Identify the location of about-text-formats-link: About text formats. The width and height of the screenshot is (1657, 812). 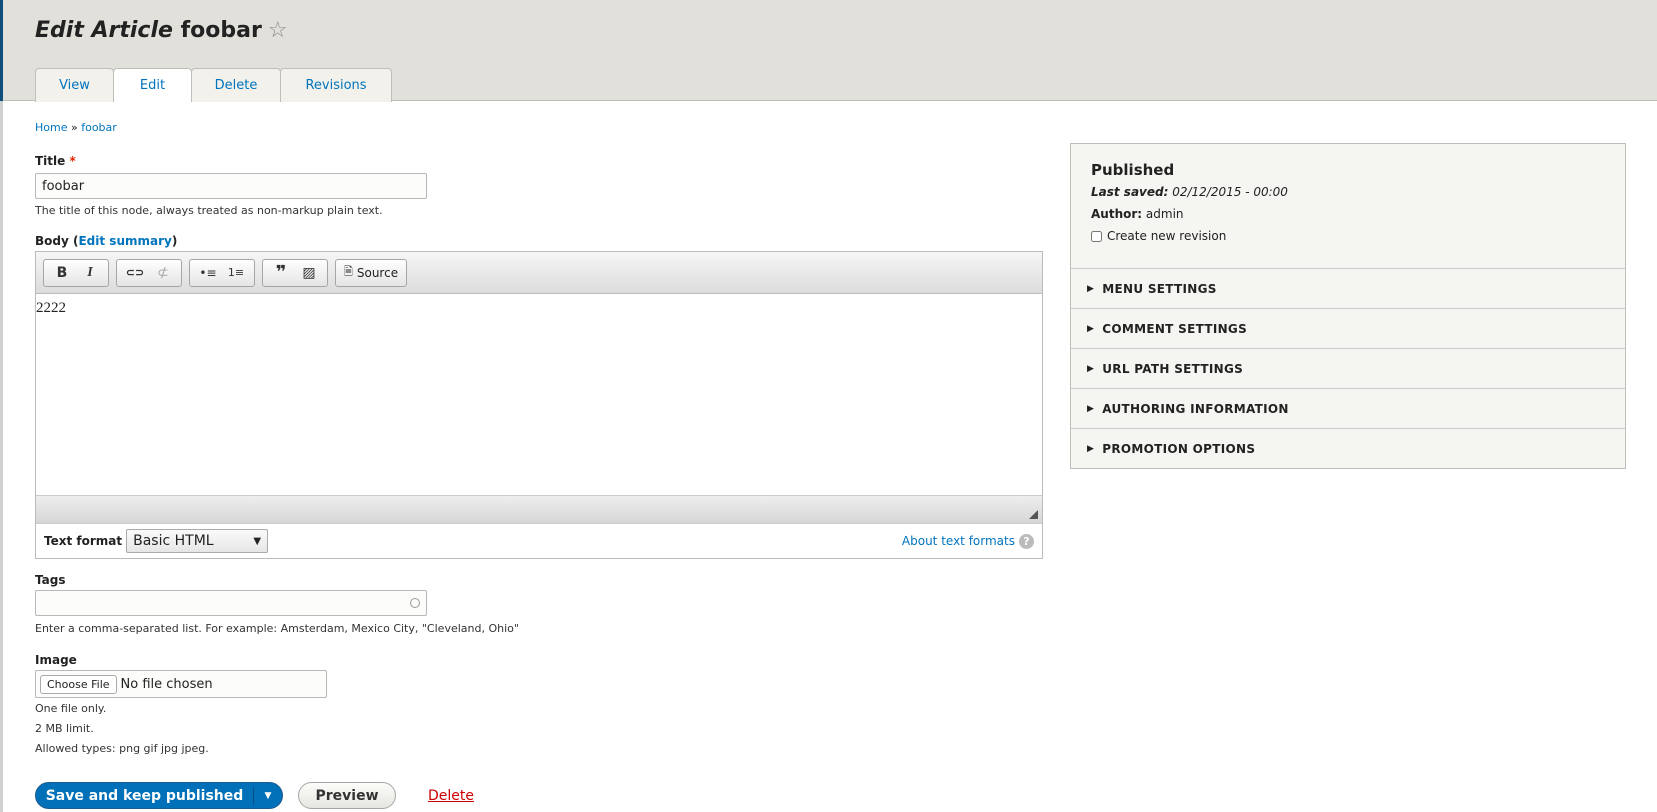
(958, 541).